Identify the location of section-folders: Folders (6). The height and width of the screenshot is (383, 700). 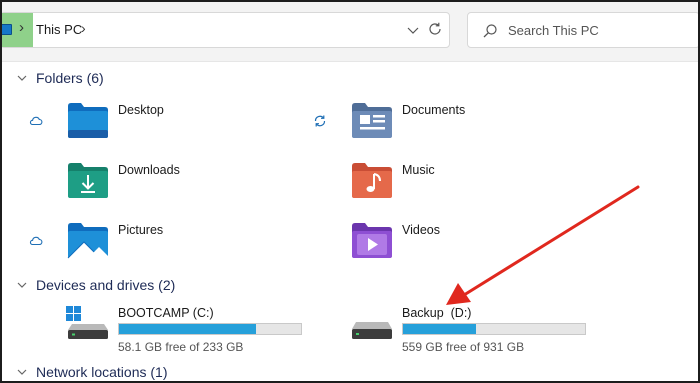
(60, 78).